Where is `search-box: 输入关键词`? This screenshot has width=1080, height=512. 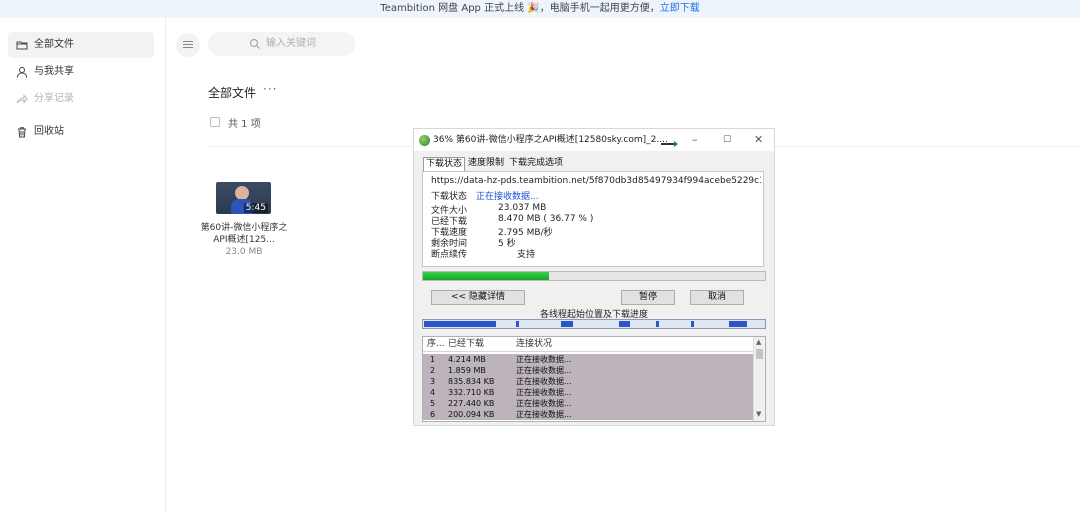 search-box: 输入关键词 is located at coordinates (281, 44).